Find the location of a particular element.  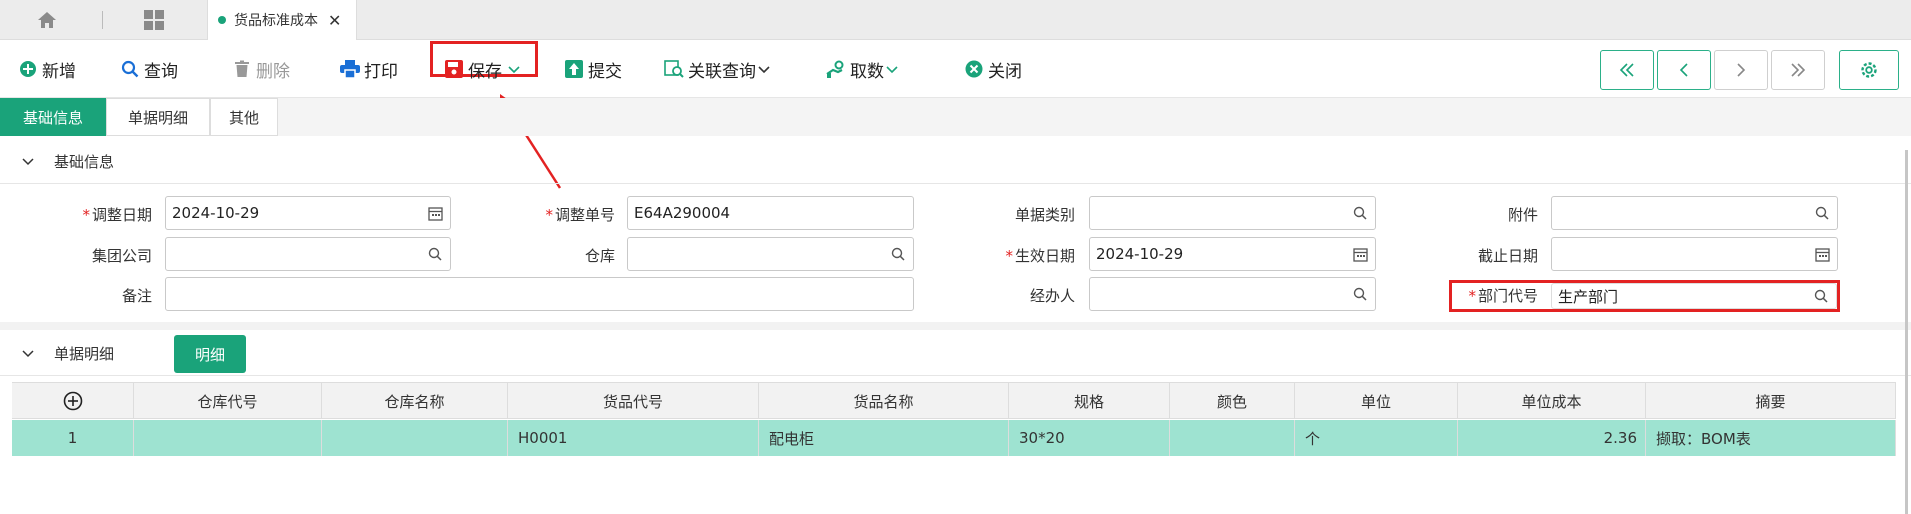

detail-button: 明细 is located at coordinates (210, 354).